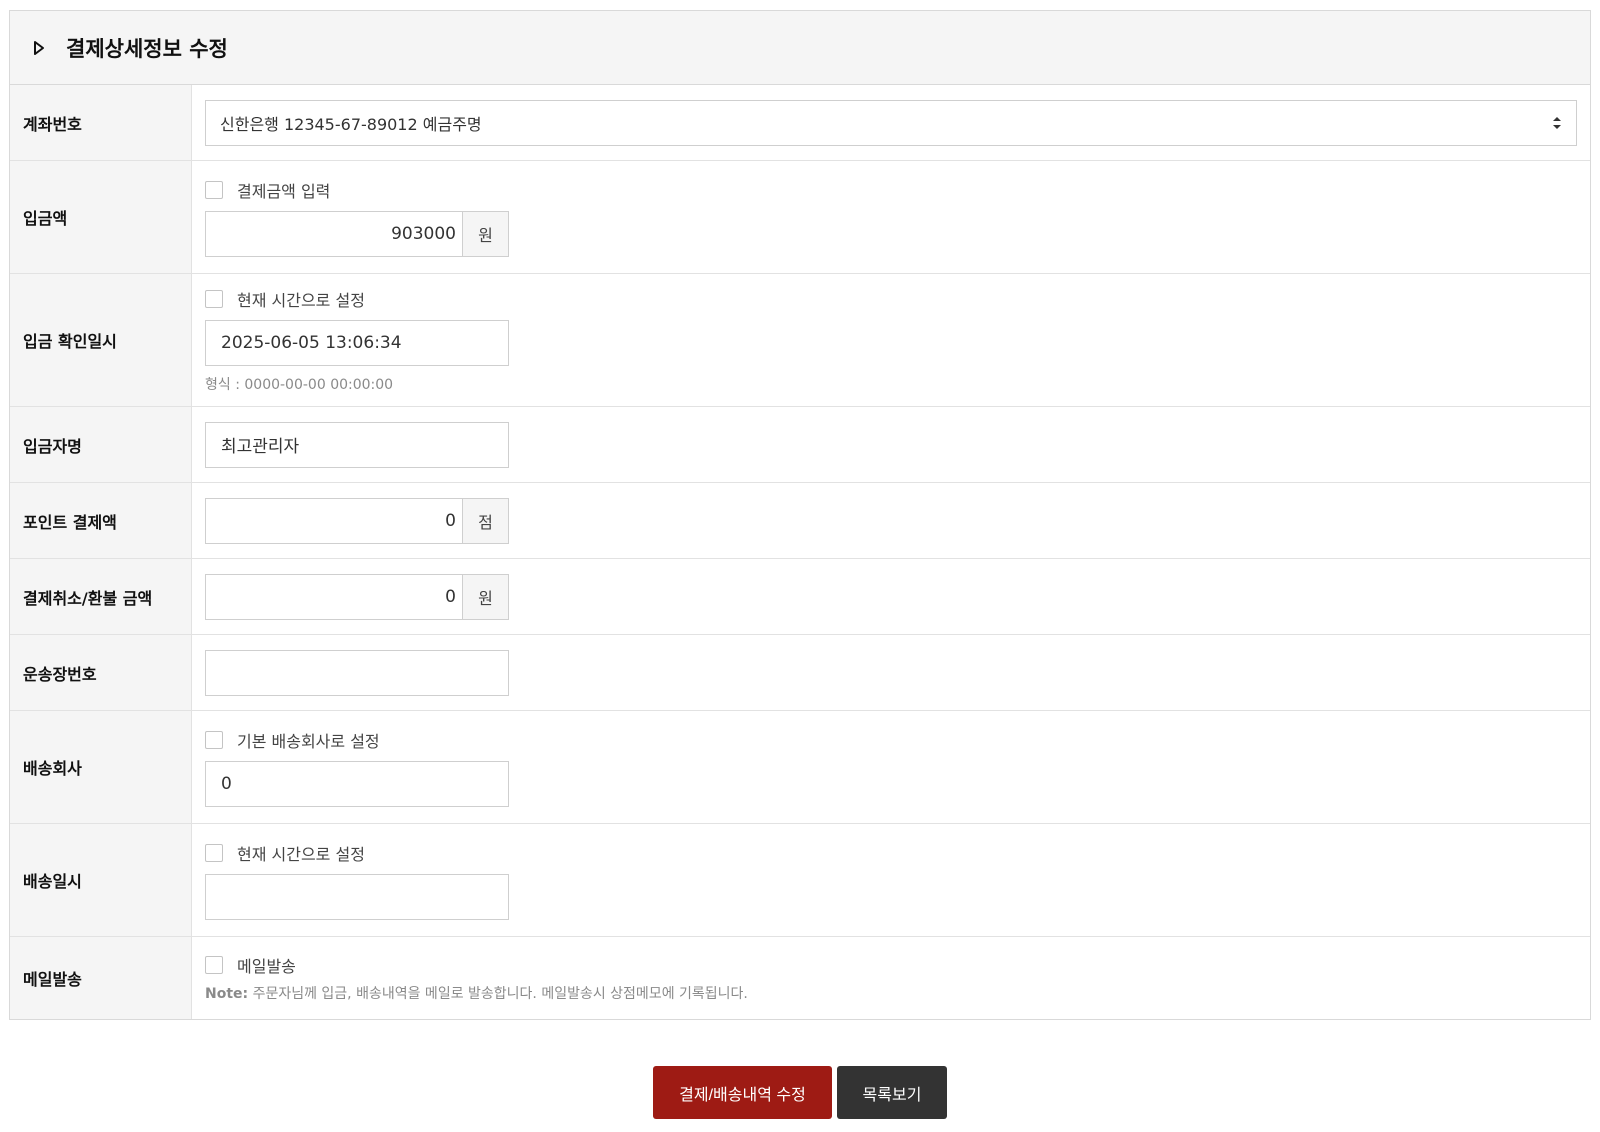 The height and width of the screenshot is (1132, 1600). I want to click on deposit-time-format-hint: 형식 : 0000-00-00 00:00:00, so click(299, 384).